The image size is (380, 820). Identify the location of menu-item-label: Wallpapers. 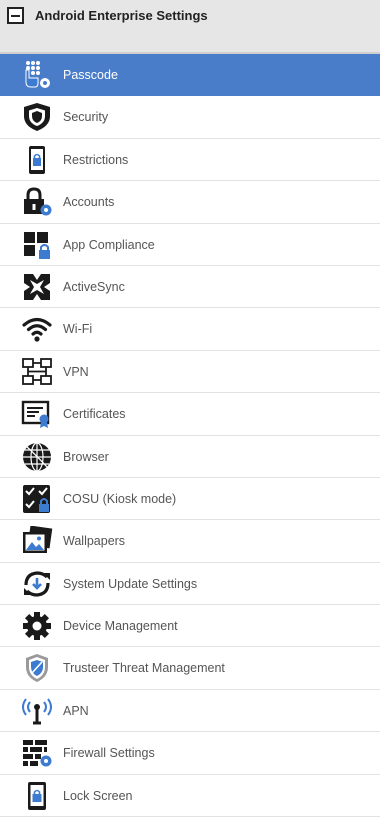
(94, 541).